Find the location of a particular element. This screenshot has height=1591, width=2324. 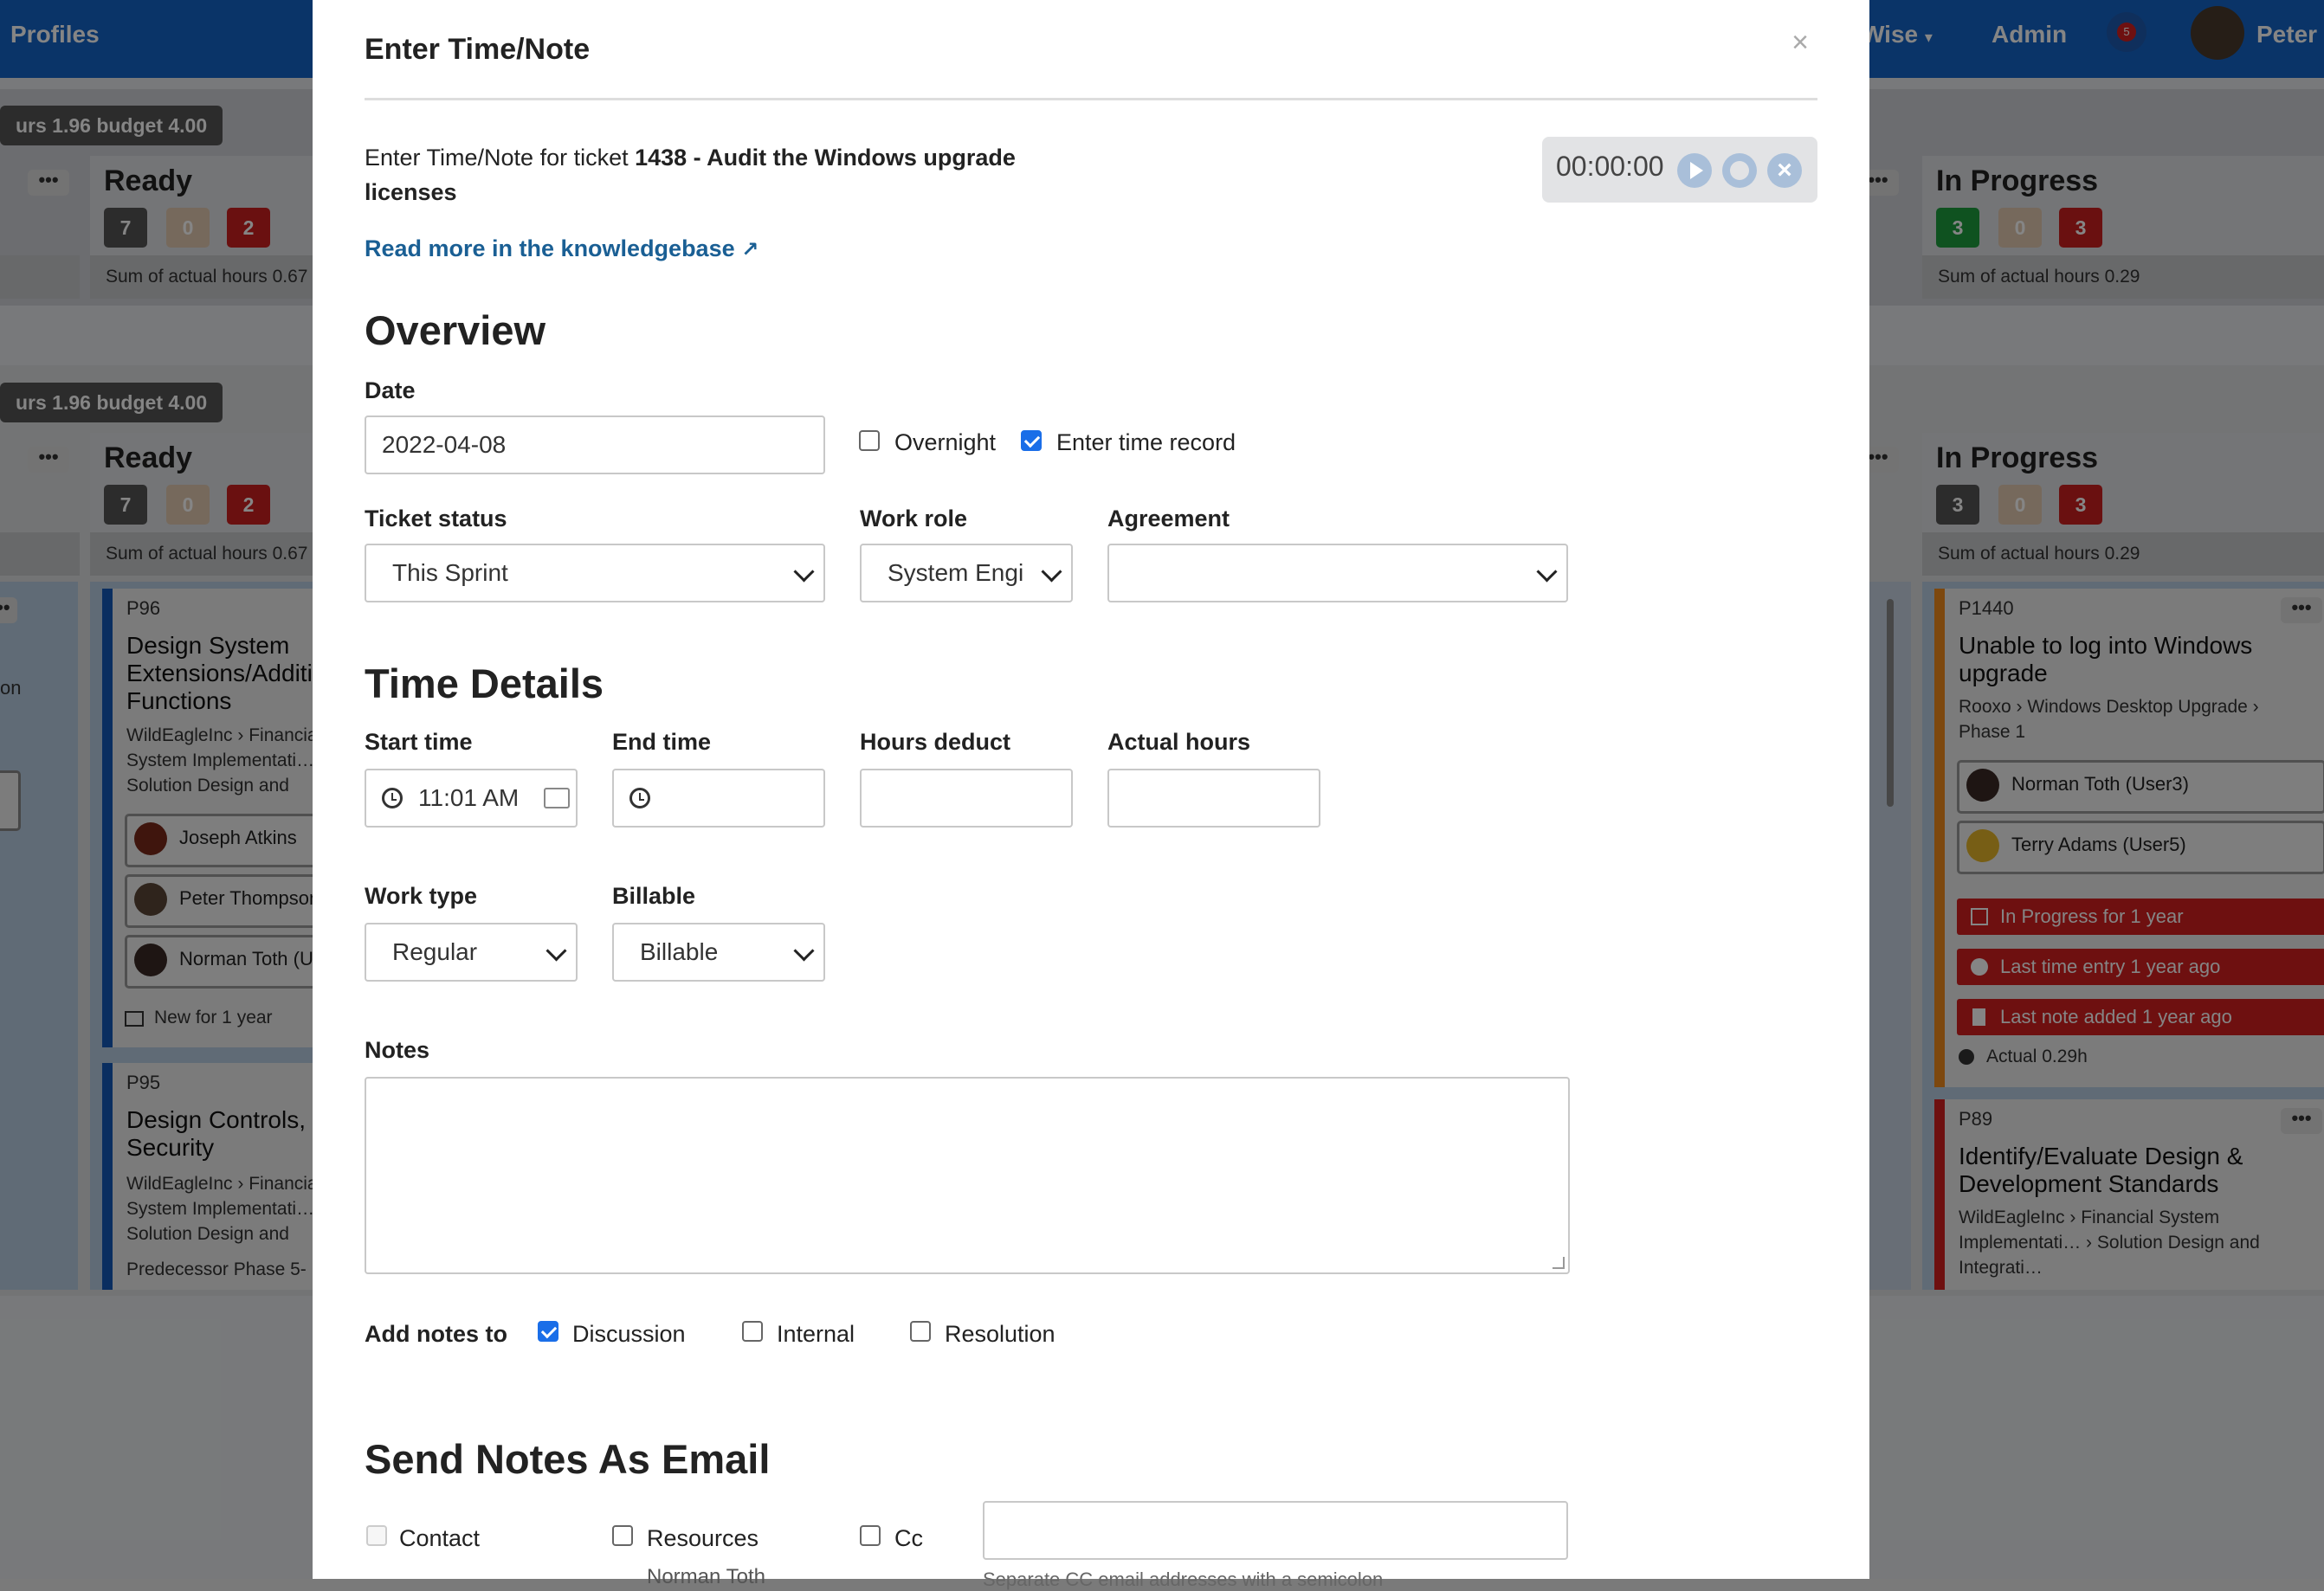

hours-deduct-input is located at coordinates (967, 798).